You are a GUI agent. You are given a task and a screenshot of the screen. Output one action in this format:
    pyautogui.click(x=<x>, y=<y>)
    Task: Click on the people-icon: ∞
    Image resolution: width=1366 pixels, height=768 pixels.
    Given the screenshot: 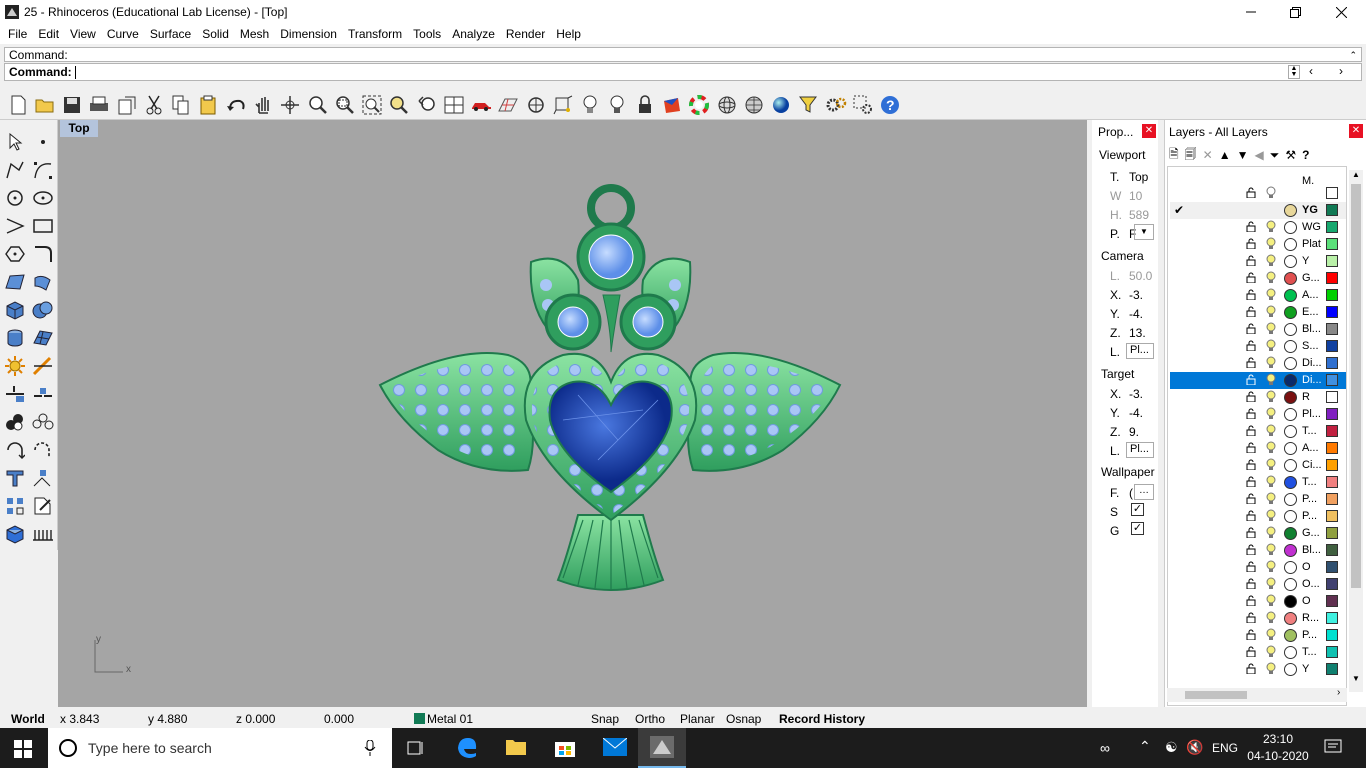 What is the action you would take?
    pyautogui.click(x=1105, y=748)
    